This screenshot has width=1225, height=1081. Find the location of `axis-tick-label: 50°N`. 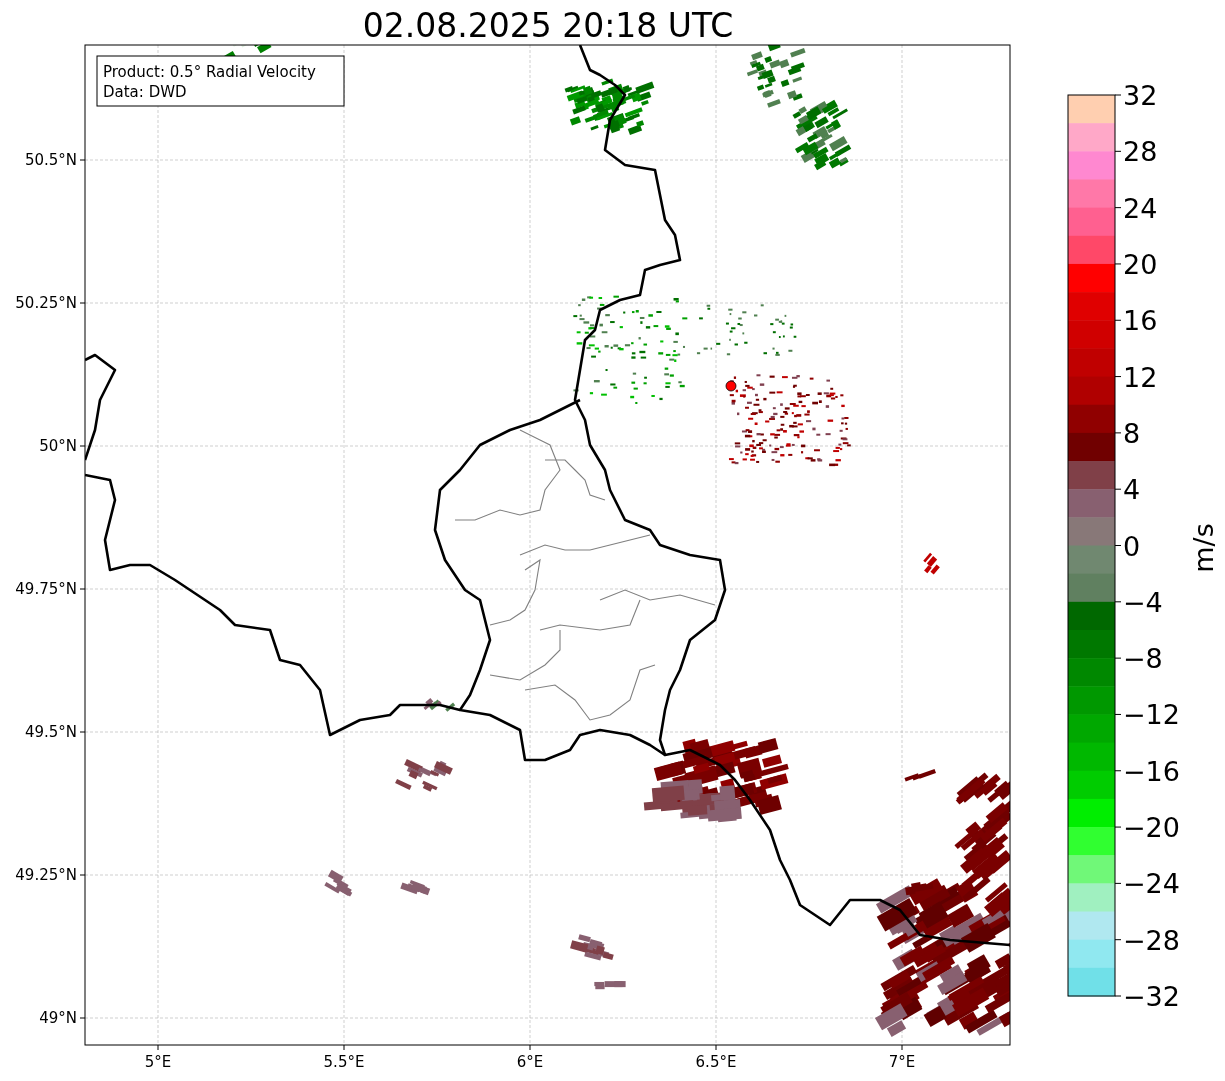

axis-tick-label: 50°N is located at coordinates (58, 446).